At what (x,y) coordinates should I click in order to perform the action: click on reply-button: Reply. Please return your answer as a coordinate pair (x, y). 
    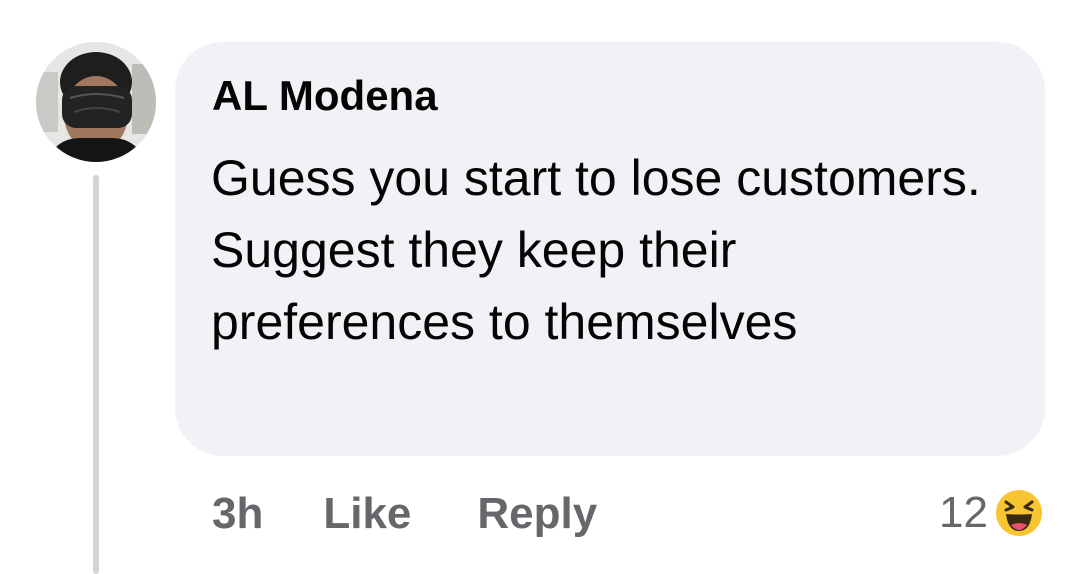
    Looking at the image, I should click on (537, 514).